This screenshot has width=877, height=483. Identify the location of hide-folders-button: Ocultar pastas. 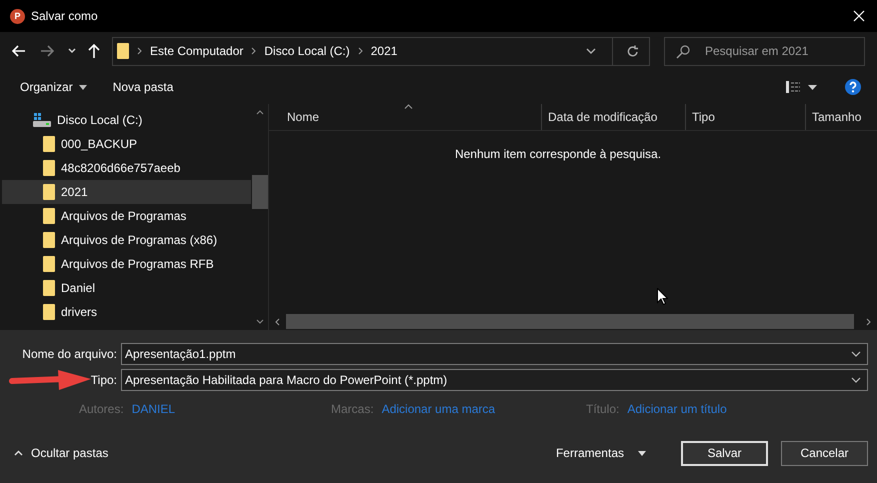
(54, 453).